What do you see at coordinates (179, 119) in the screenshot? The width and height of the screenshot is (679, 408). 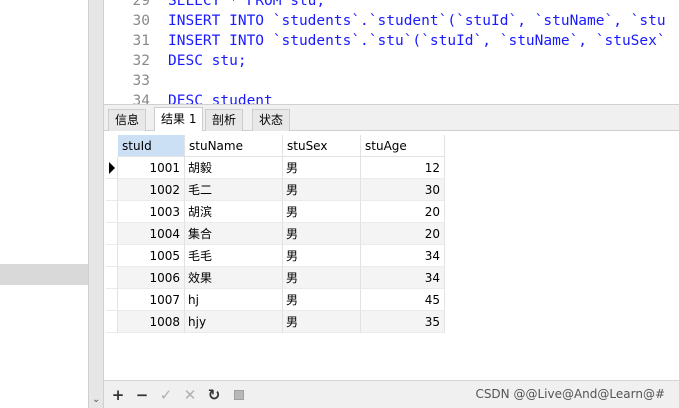 I see `tab-result-1: 结果 1` at bounding box center [179, 119].